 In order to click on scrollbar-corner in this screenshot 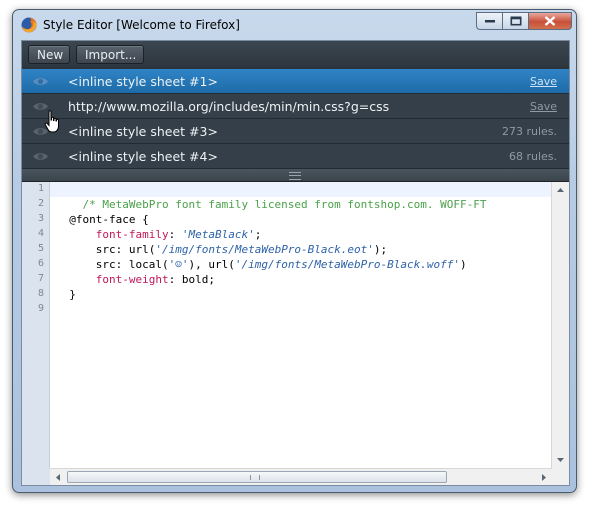, I will do `click(560, 476)`.